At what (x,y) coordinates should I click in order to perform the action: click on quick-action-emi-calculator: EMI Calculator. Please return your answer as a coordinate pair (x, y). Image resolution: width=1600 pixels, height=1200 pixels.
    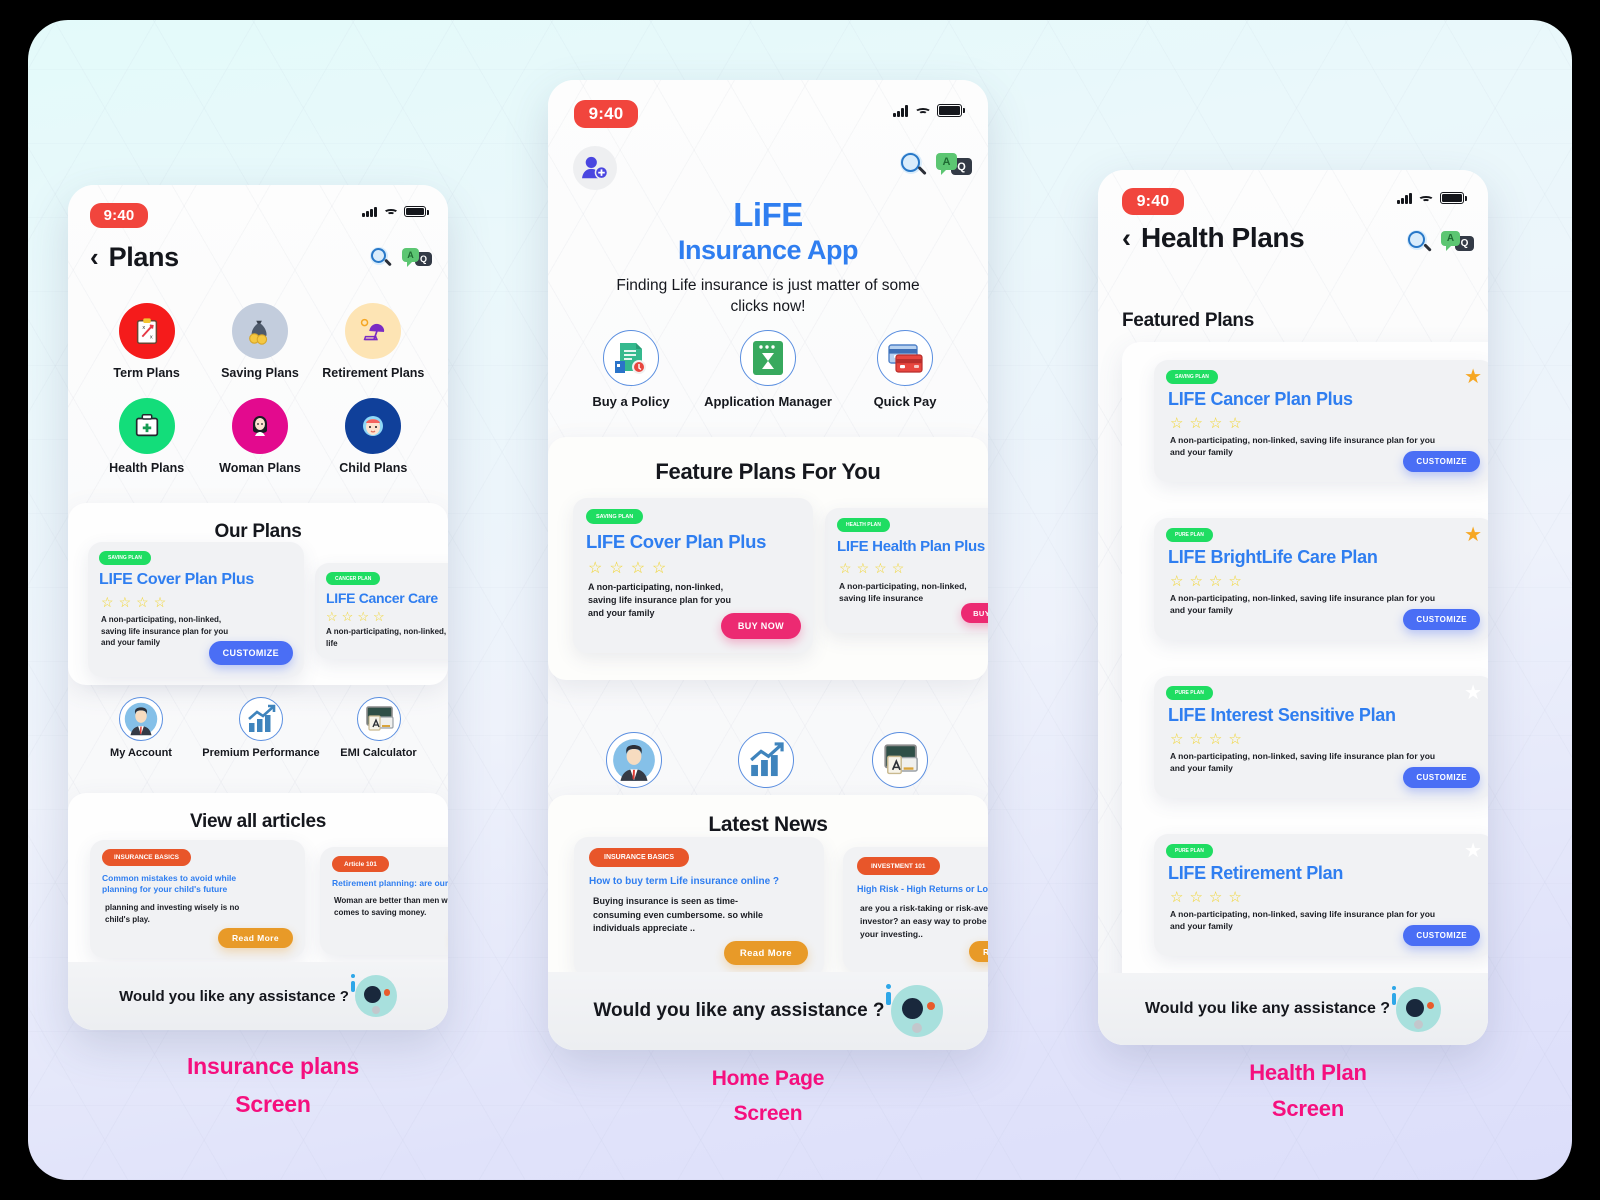
    Looking at the image, I should click on (378, 728).